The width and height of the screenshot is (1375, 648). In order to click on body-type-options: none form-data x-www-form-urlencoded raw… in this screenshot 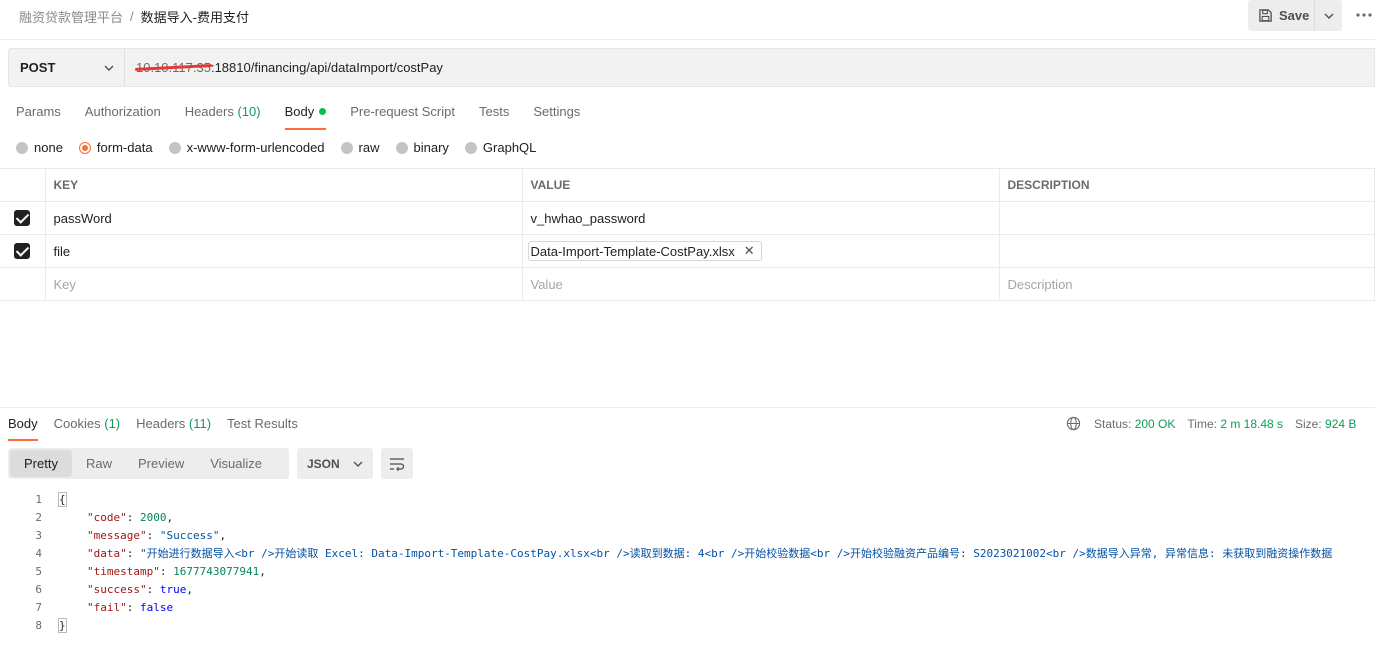, I will do `click(284, 147)`.